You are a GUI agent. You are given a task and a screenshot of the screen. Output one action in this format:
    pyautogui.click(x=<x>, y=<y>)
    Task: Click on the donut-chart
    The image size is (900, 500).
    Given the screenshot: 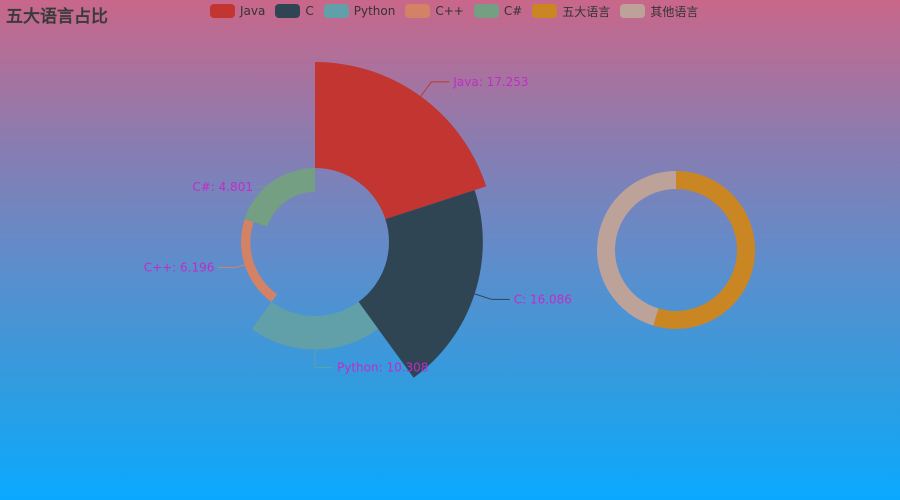 What is the action you would take?
    pyautogui.click(x=676, y=250)
    